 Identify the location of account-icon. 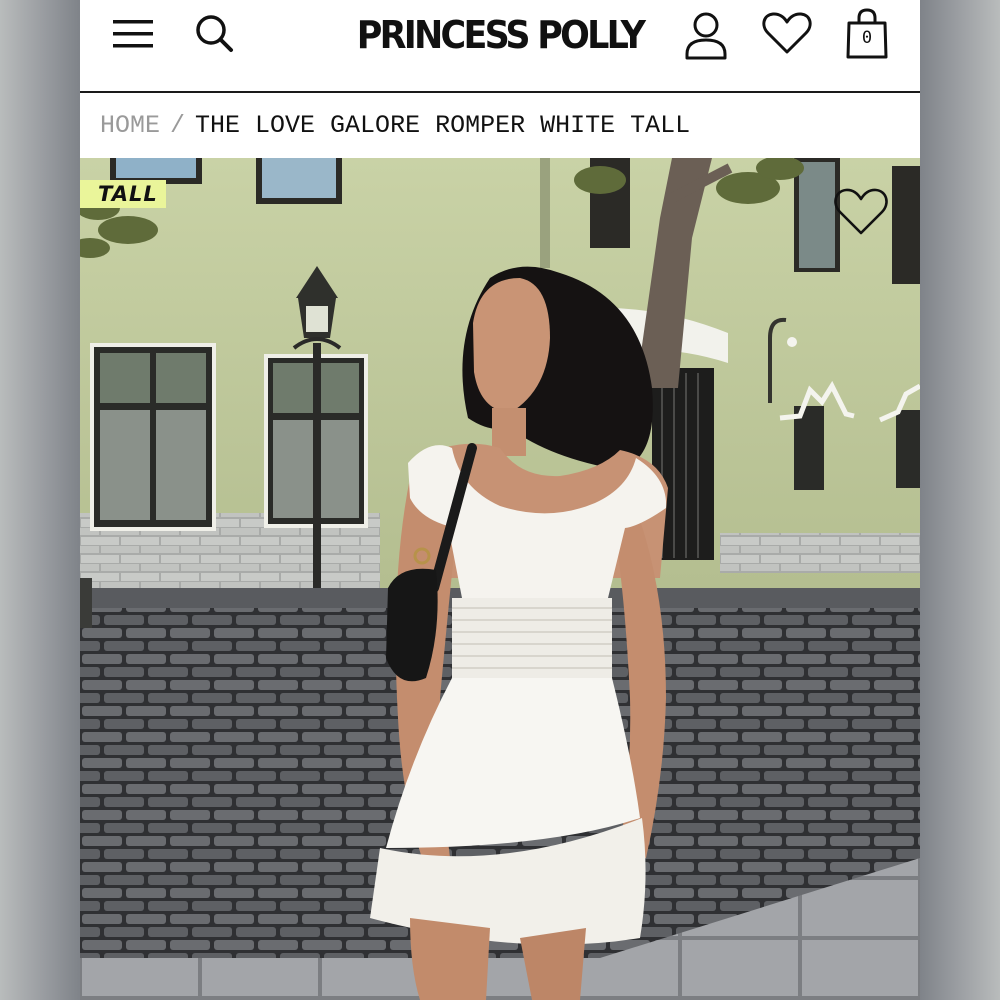
(706, 35).